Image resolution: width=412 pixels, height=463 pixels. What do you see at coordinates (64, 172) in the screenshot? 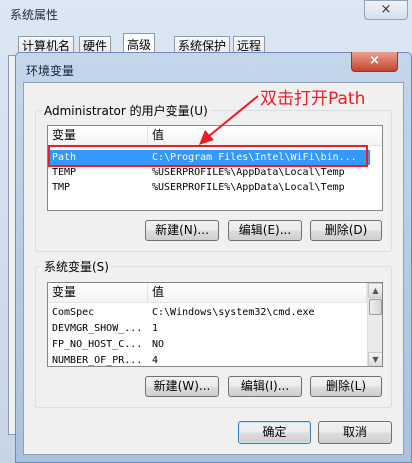
I see `variable-name: TEMP` at bounding box center [64, 172].